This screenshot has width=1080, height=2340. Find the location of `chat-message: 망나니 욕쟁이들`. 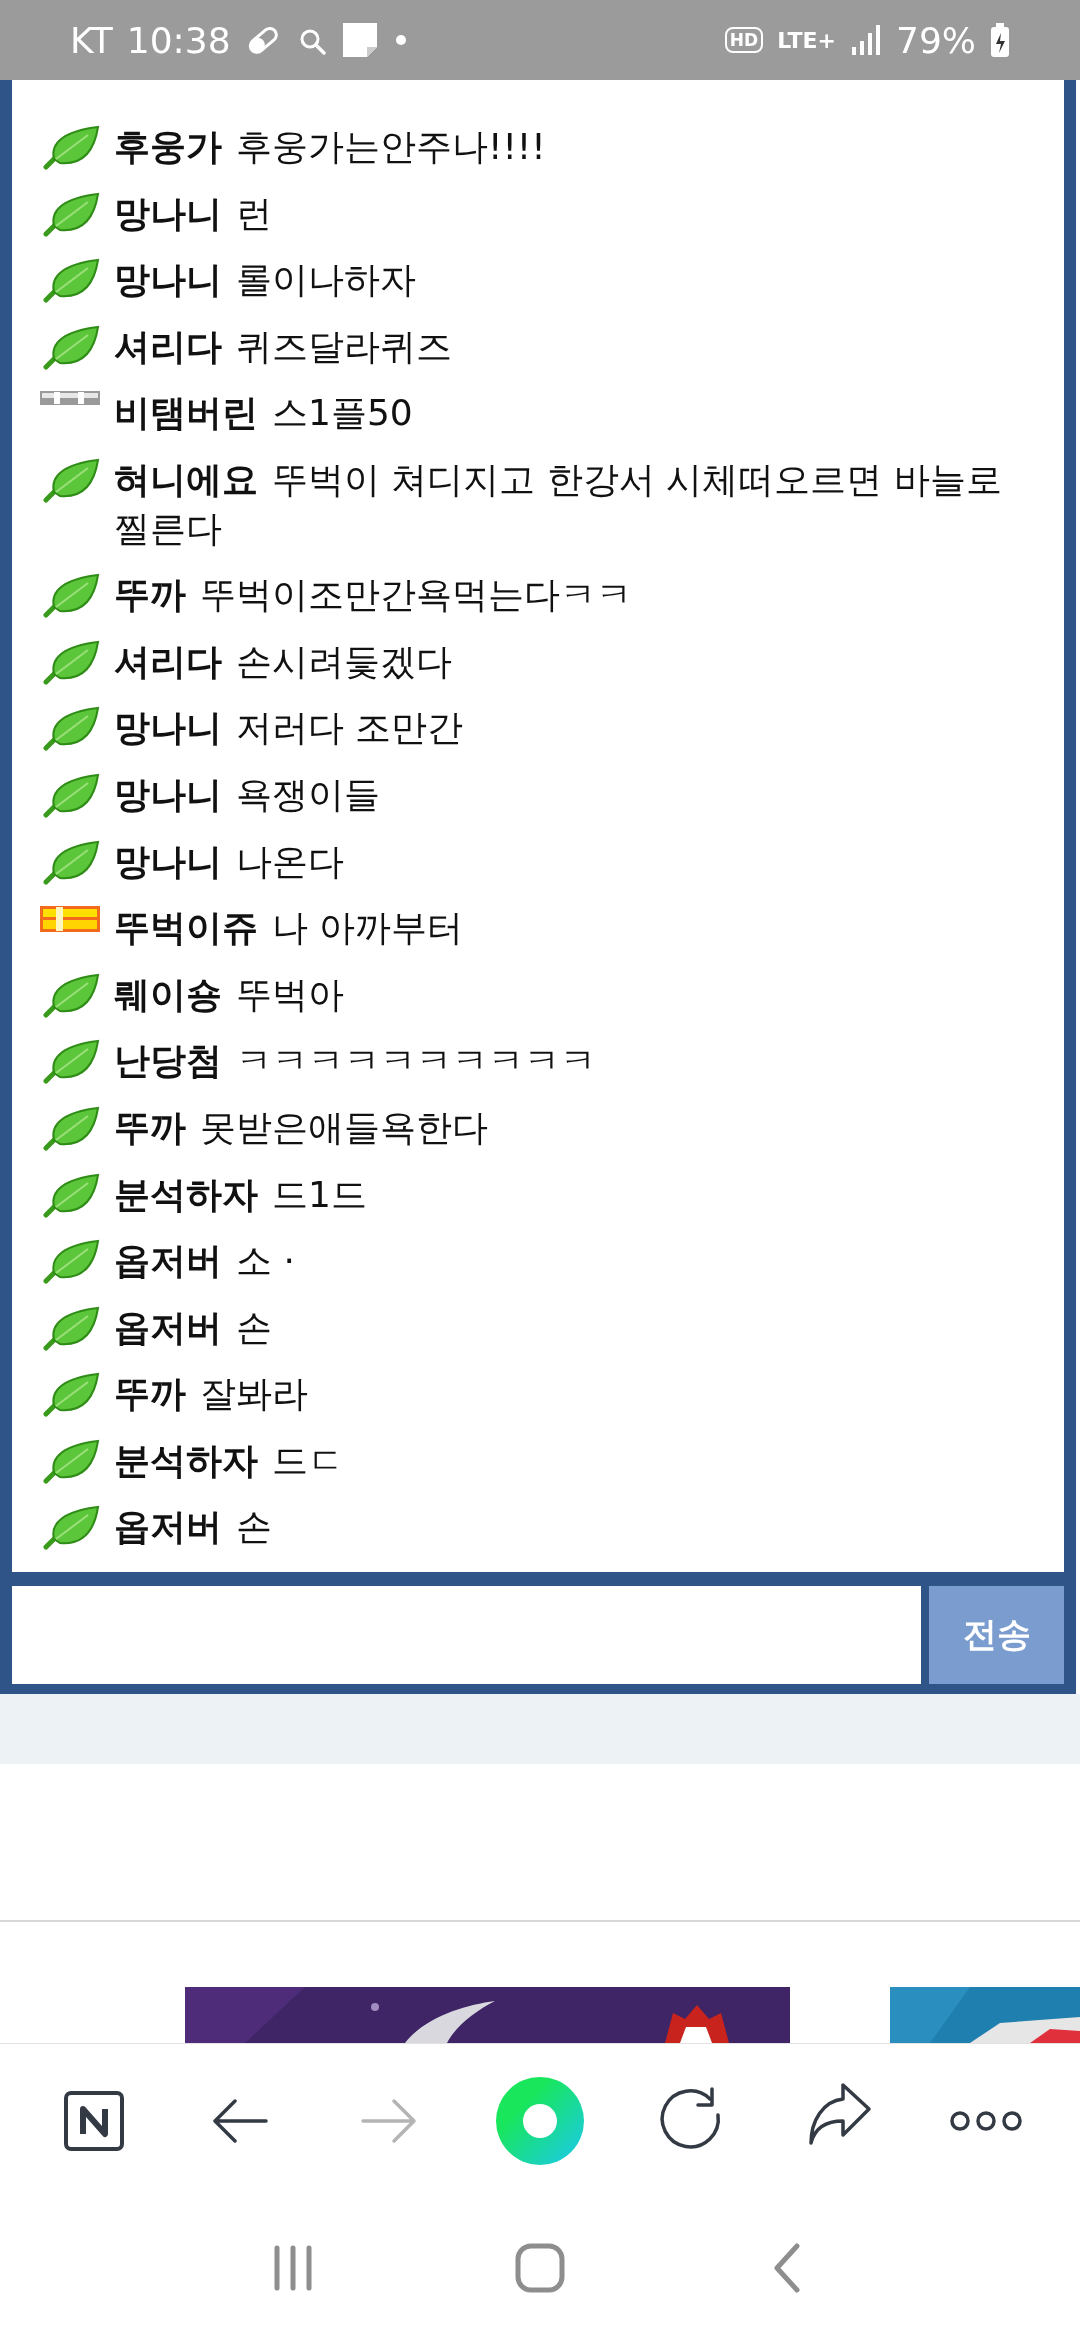

chat-message: 망나니 욕쟁이들 is located at coordinates (247, 794).